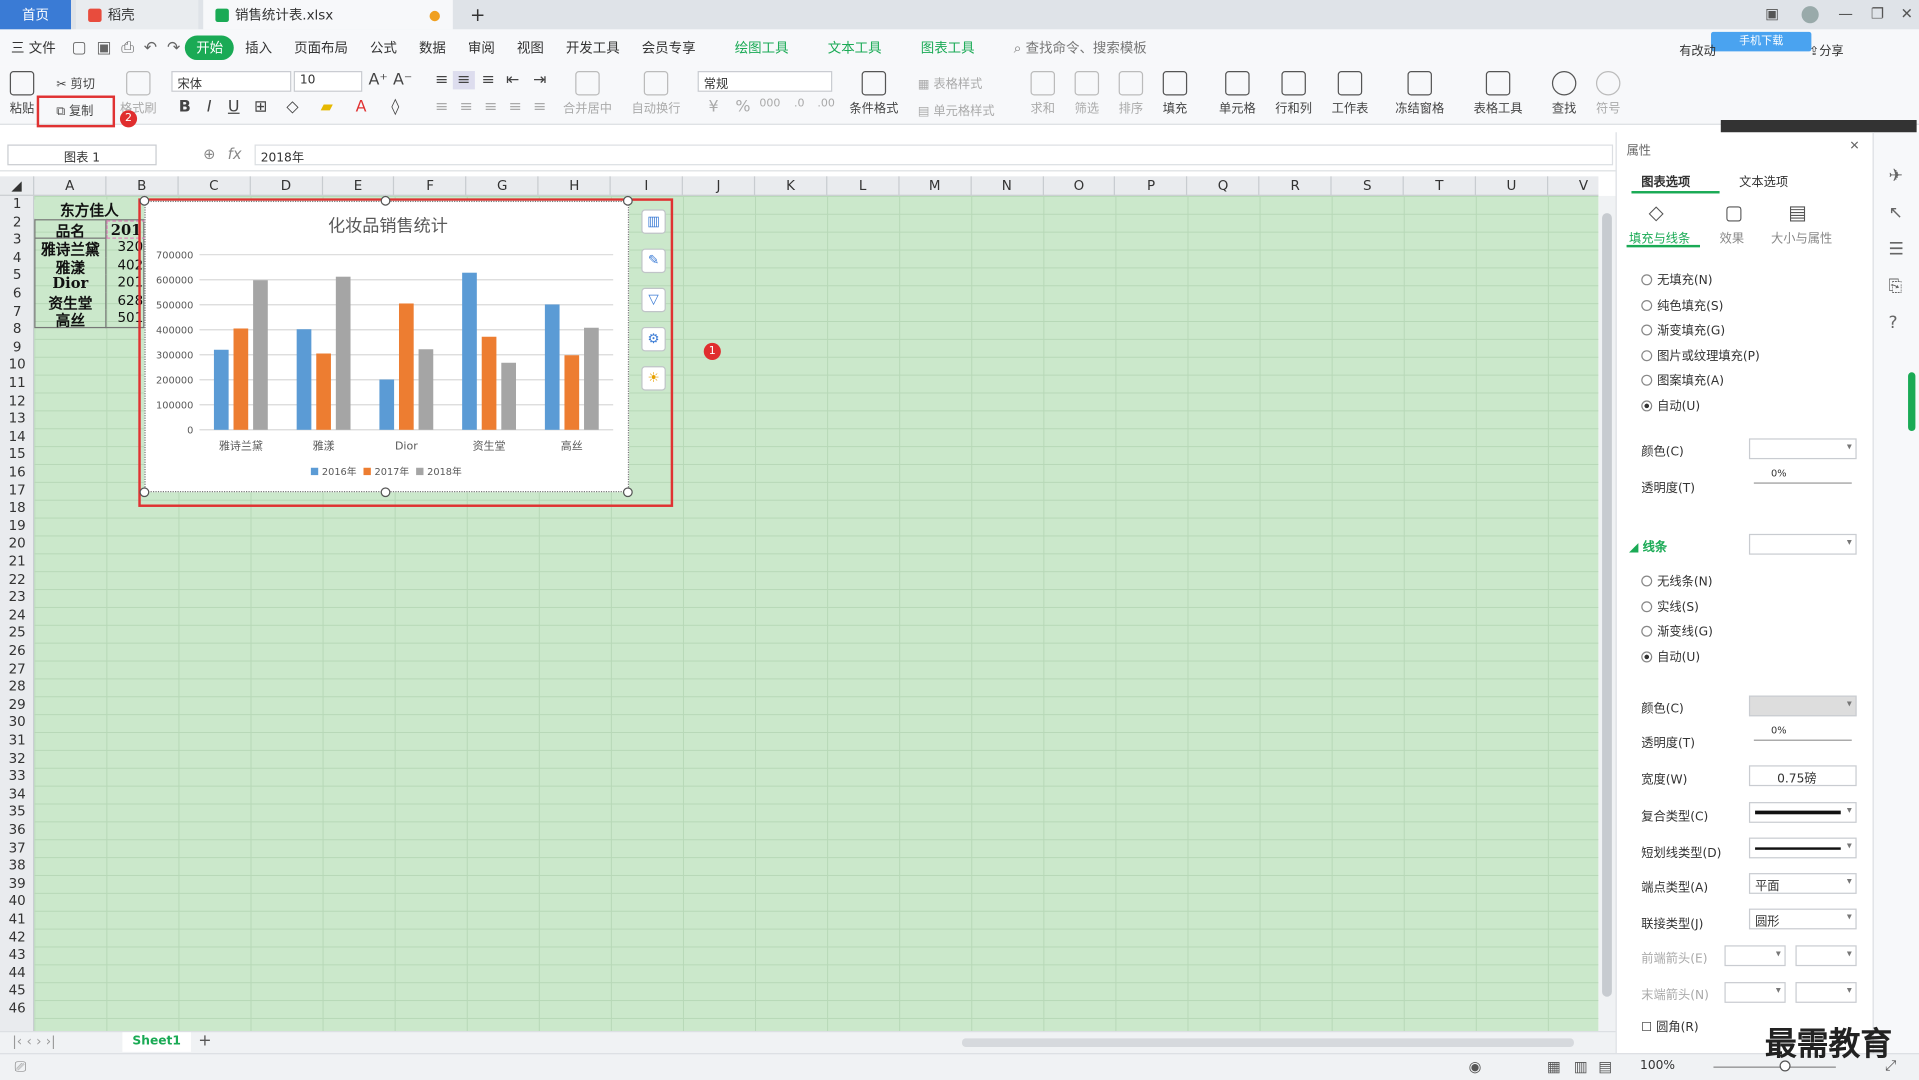 The image size is (1919, 1080). Describe the element at coordinates (1682, 379) in the screenshot. I see `fill-option-radio: 图案填充(A)` at that location.